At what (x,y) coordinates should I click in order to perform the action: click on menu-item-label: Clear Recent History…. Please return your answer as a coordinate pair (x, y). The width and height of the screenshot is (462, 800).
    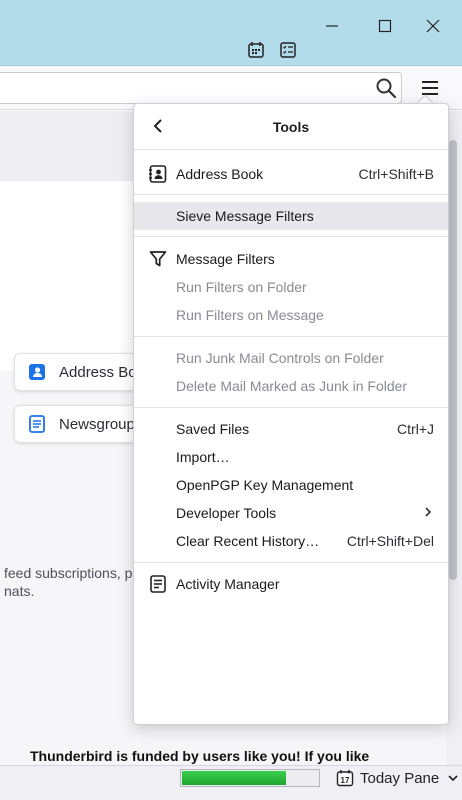
    Looking at the image, I should click on (248, 541).